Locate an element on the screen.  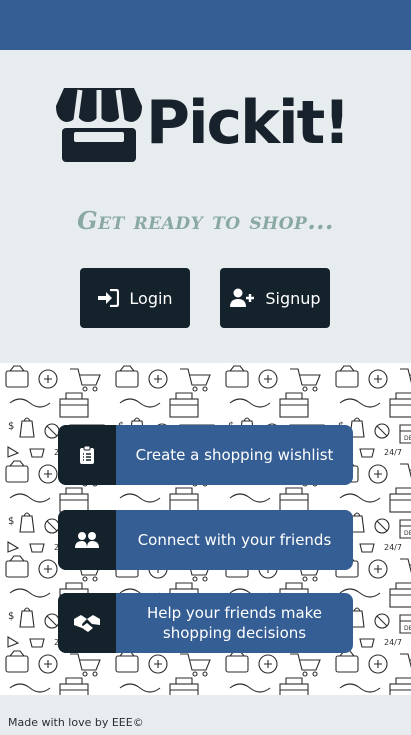
feature-label: Create a shopping wishlist is located at coordinates (234, 454).